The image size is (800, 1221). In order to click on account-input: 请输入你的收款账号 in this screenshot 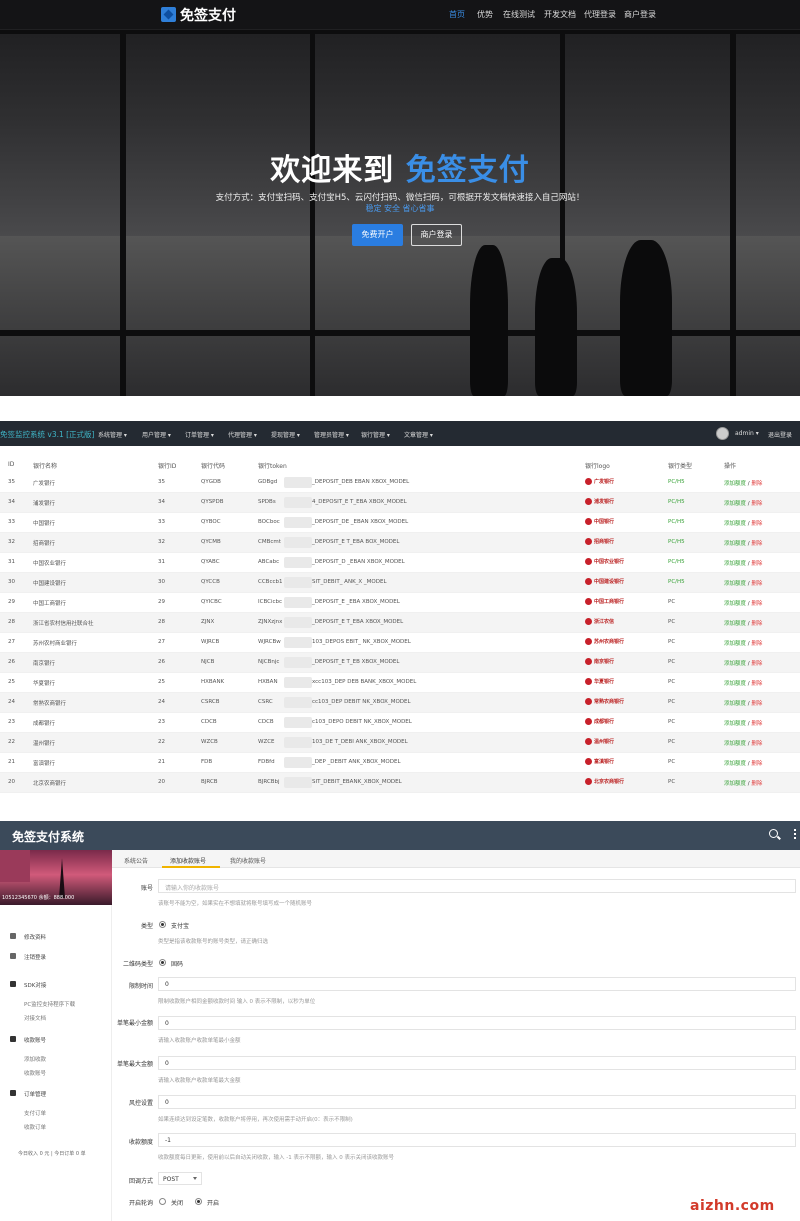, I will do `click(477, 886)`.